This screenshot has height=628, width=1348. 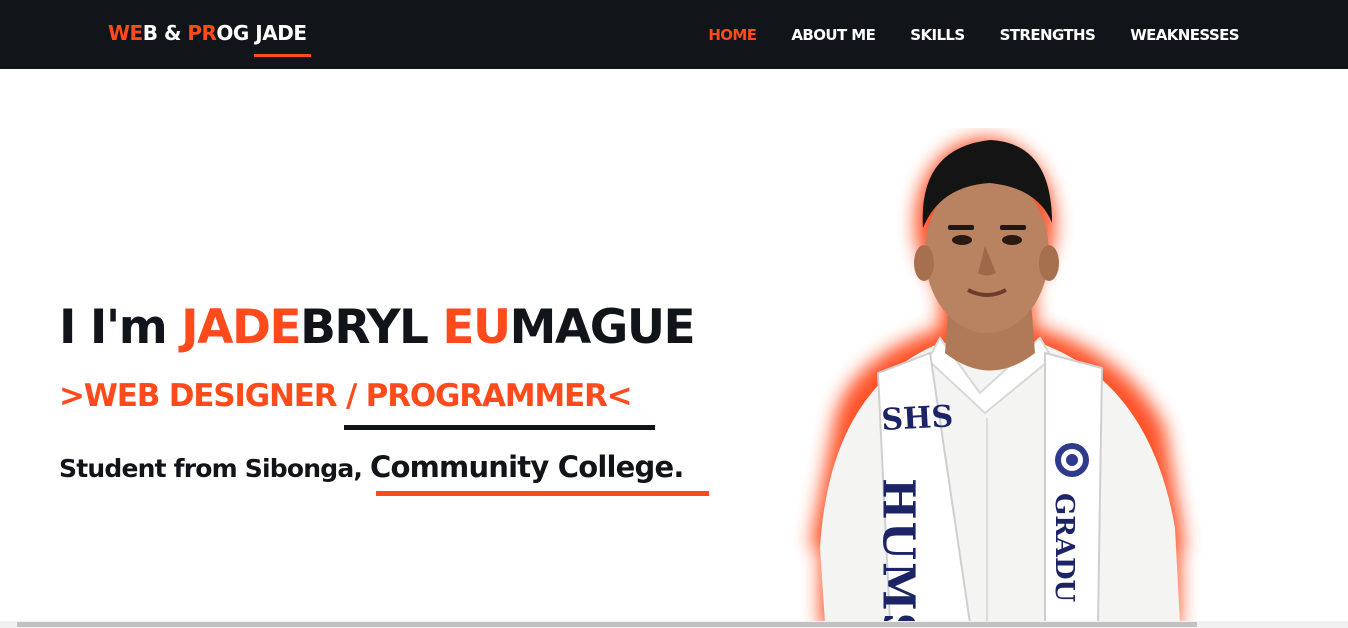 What do you see at coordinates (917, 418) in the screenshot?
I see `sash-text-shs: SHS` at bounding box center [917, 418].